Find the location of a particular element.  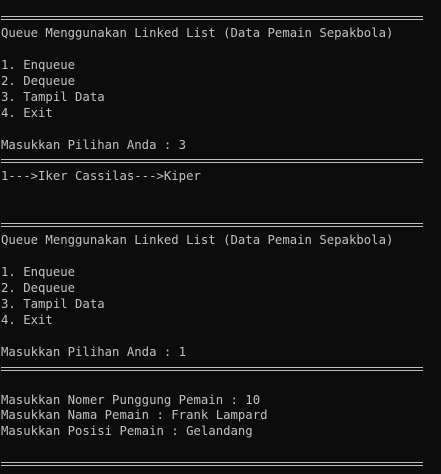

console-line: Masukkan Posisi Pemain : Gelandang is located at coordinates (127, 431).